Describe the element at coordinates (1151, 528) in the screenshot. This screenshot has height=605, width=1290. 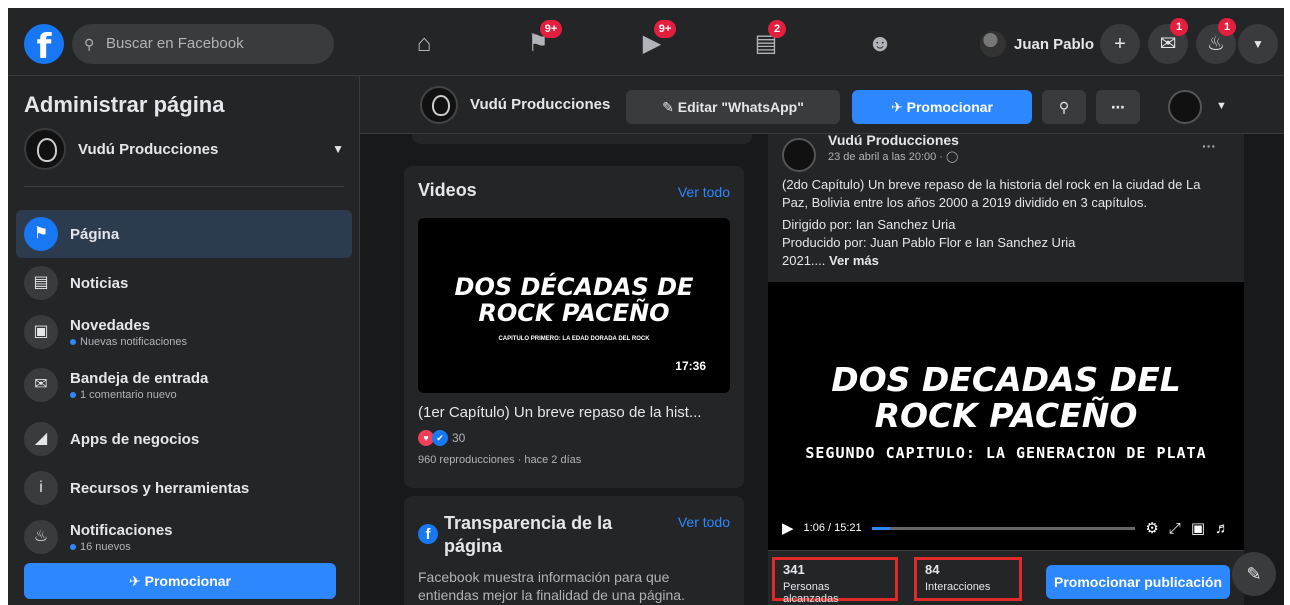
I see `settings-gear-icon: ⚙` at that location.